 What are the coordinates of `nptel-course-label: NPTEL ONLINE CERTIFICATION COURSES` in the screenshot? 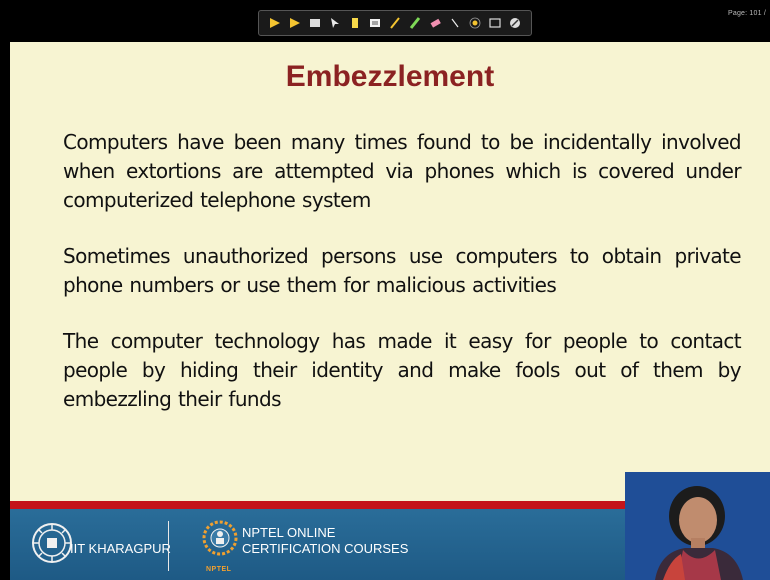 It's located at (325, 541).